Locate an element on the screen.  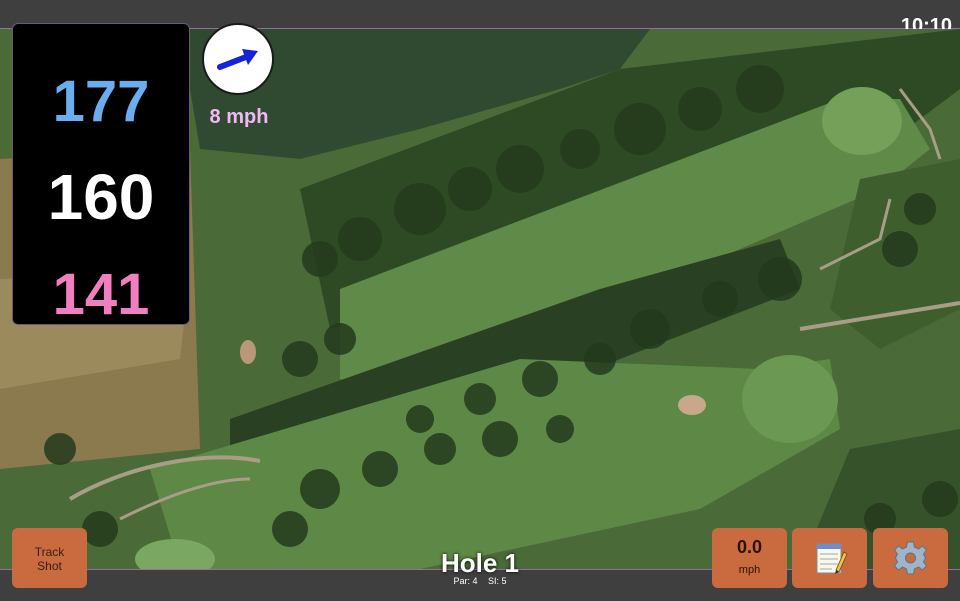
track-shot-label: Track Shot is located at coordinates (49, 559).